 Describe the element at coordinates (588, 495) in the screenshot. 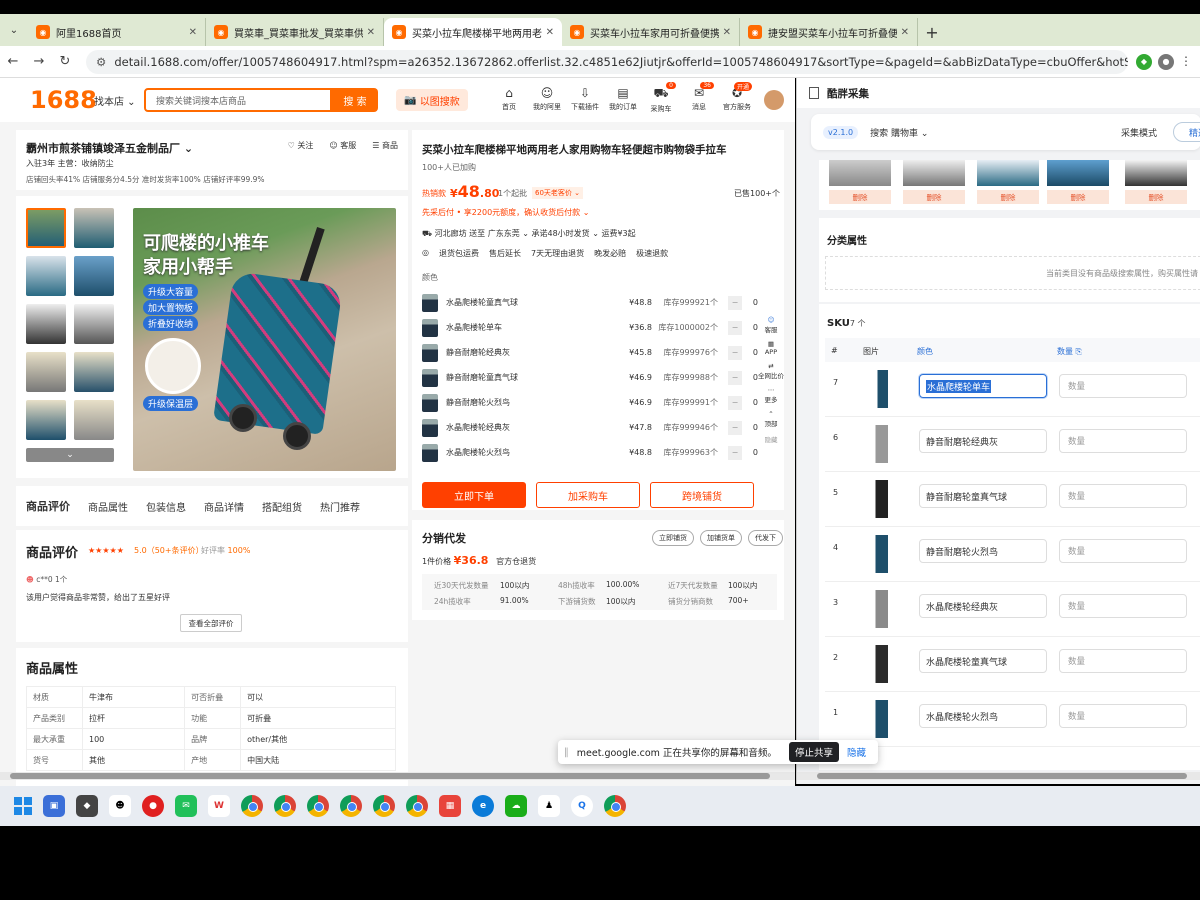

I see `add-to-cart-button: 加采购车` at that location.